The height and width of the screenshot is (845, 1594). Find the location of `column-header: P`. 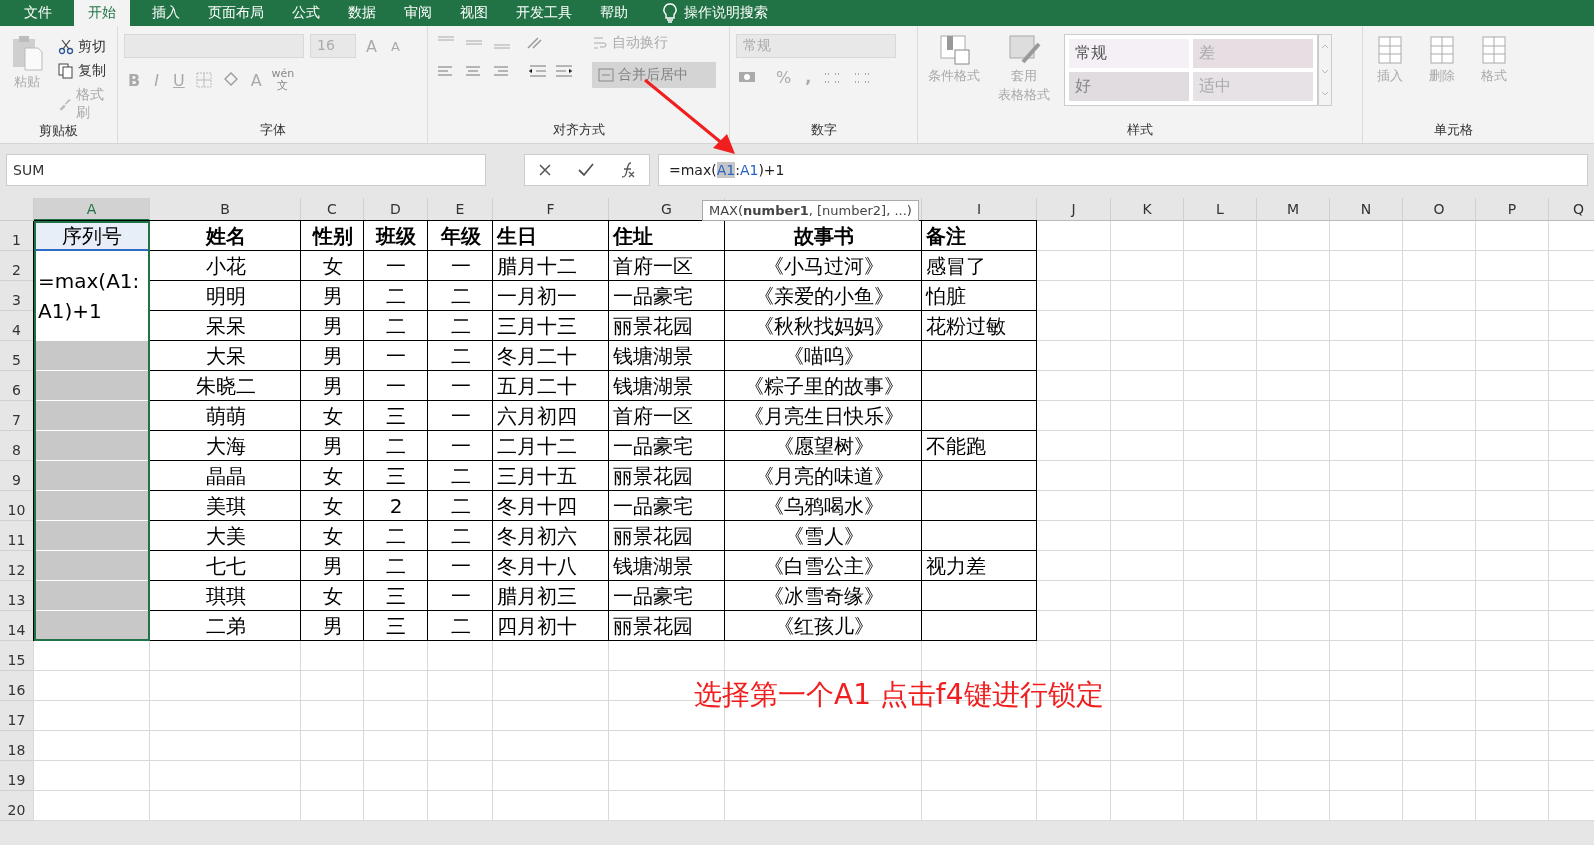

column-header: P is located at coordinates (1512, 209).